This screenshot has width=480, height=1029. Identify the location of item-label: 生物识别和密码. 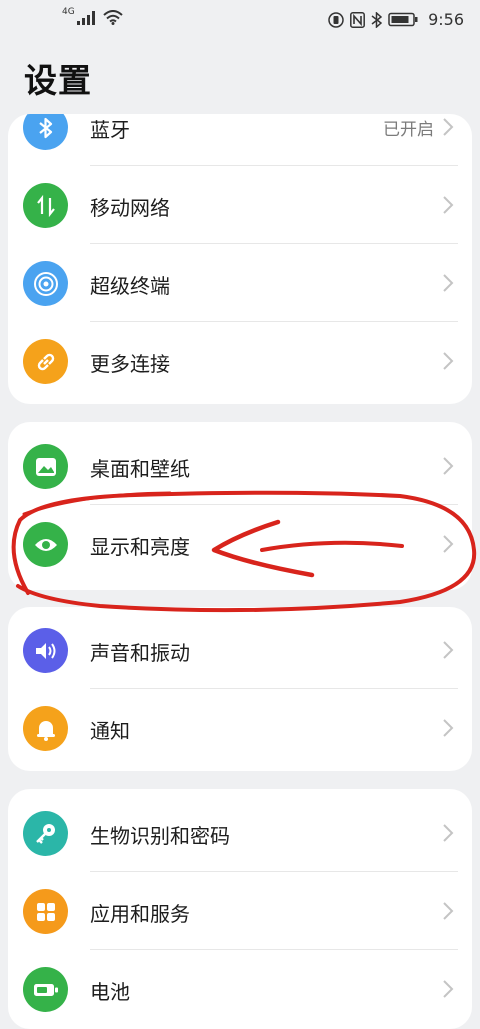
(160, 836).